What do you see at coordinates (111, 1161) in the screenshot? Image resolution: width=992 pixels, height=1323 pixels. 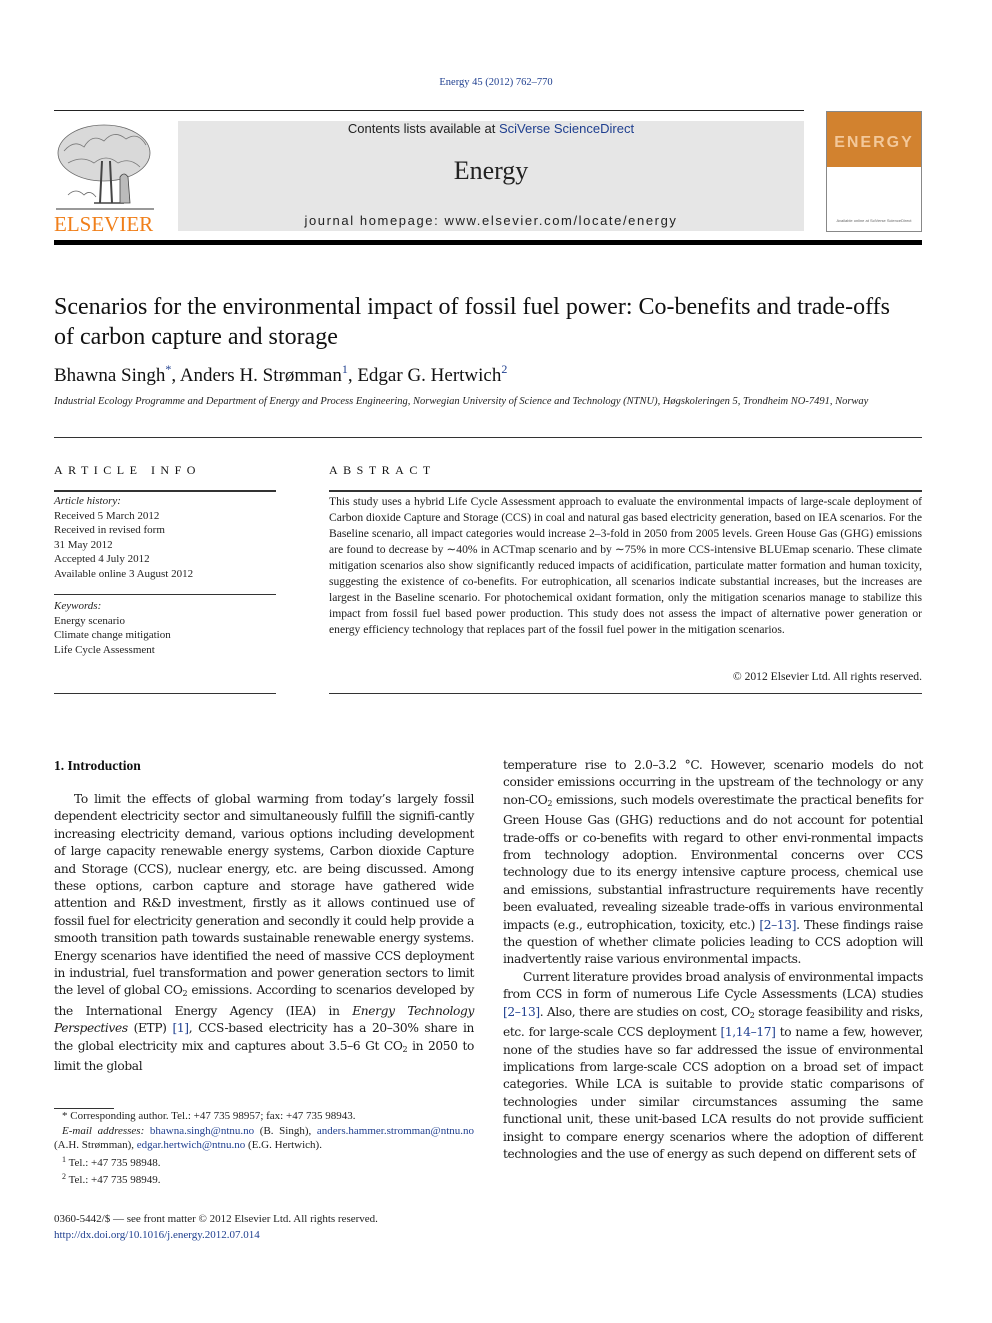 I see `footnote-1: 1 Tel.: +47 735 98948.` at bounding box center [111, 1161].